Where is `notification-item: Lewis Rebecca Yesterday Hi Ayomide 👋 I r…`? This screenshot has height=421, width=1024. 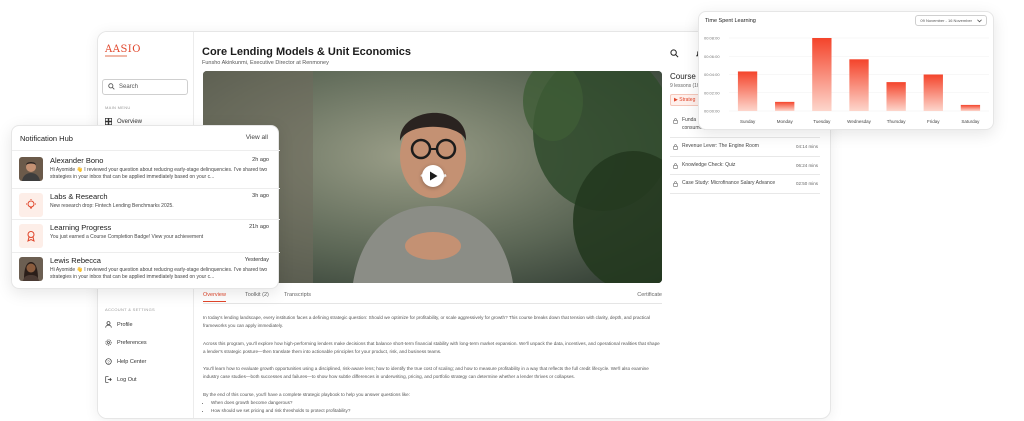 notification-item: Lewis Rebecca Yesterday Hi Ayomide 👋 I r… is located at coordinates (146, 271).